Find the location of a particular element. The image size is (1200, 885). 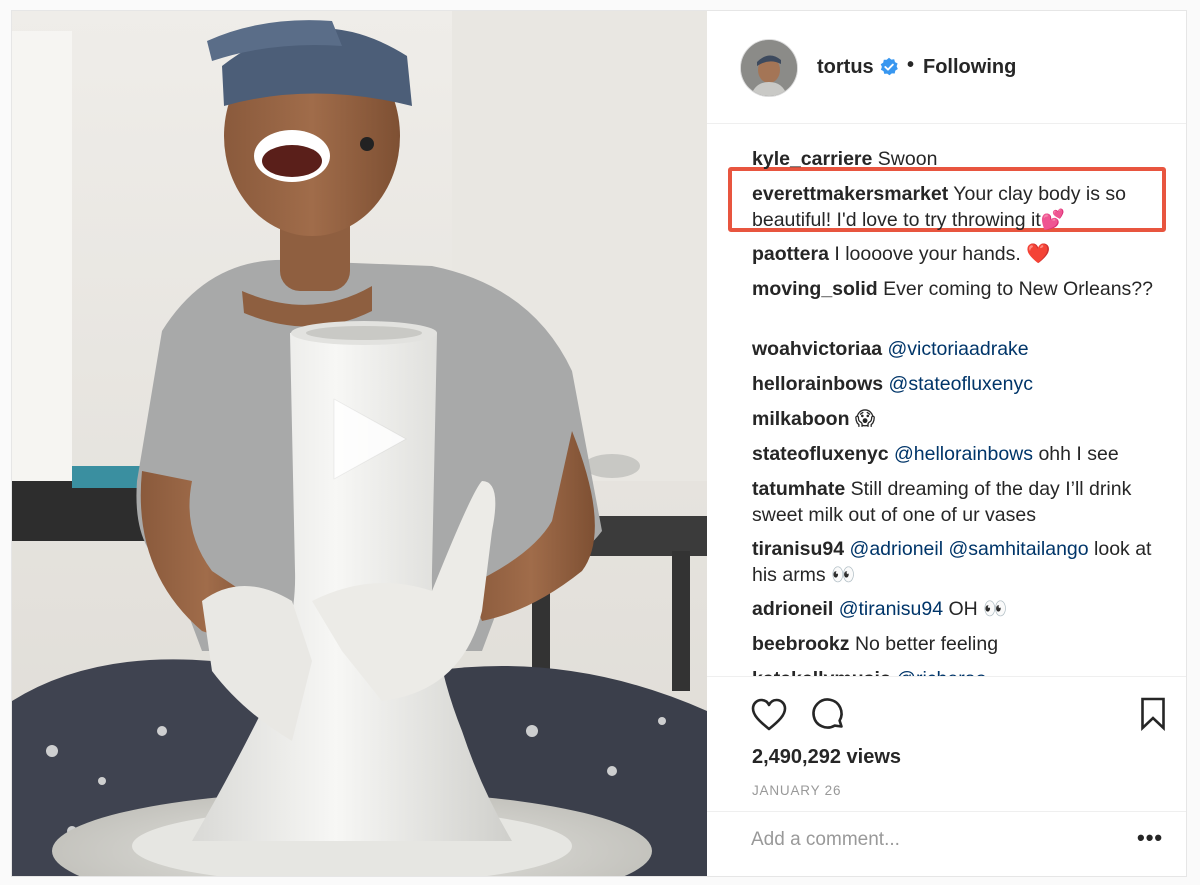

comment-item: katekellymusic @richerao is located at coordinates (962, 671).